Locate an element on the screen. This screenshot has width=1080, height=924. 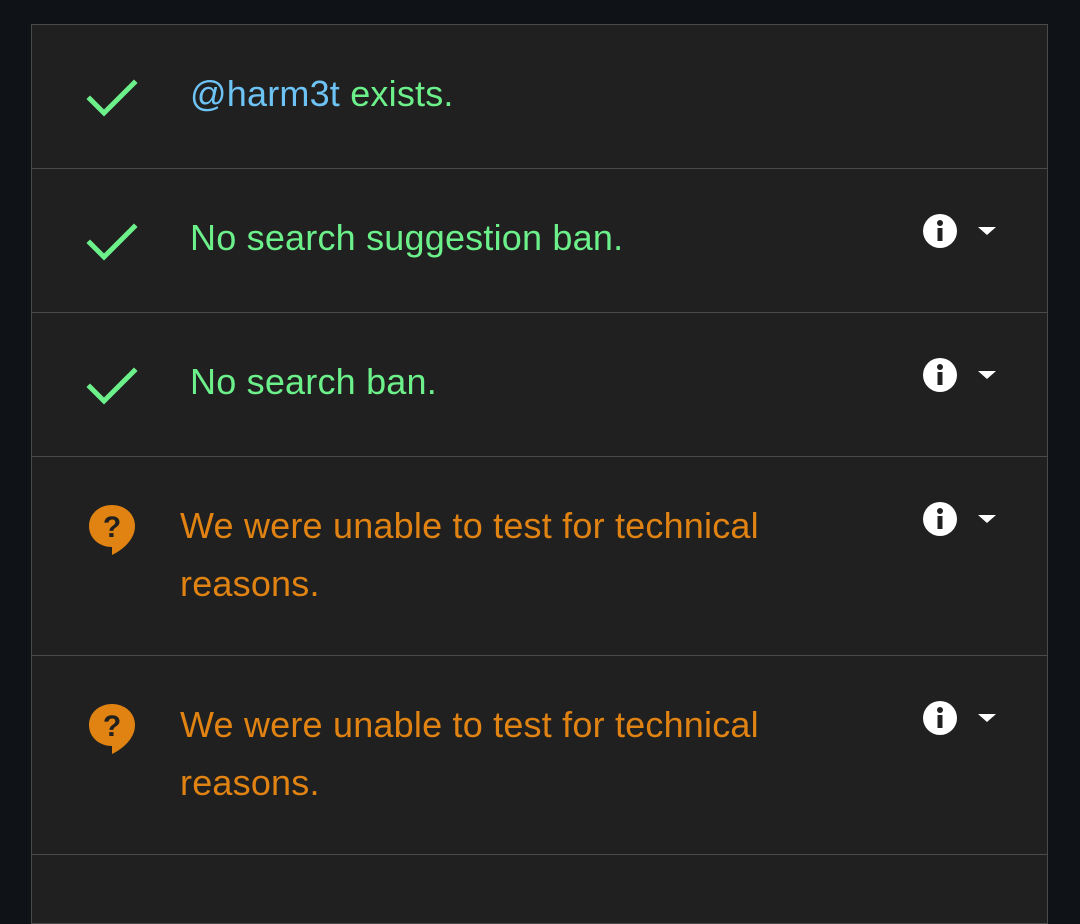
result-text: exists. is located at coordinates (397, 93).